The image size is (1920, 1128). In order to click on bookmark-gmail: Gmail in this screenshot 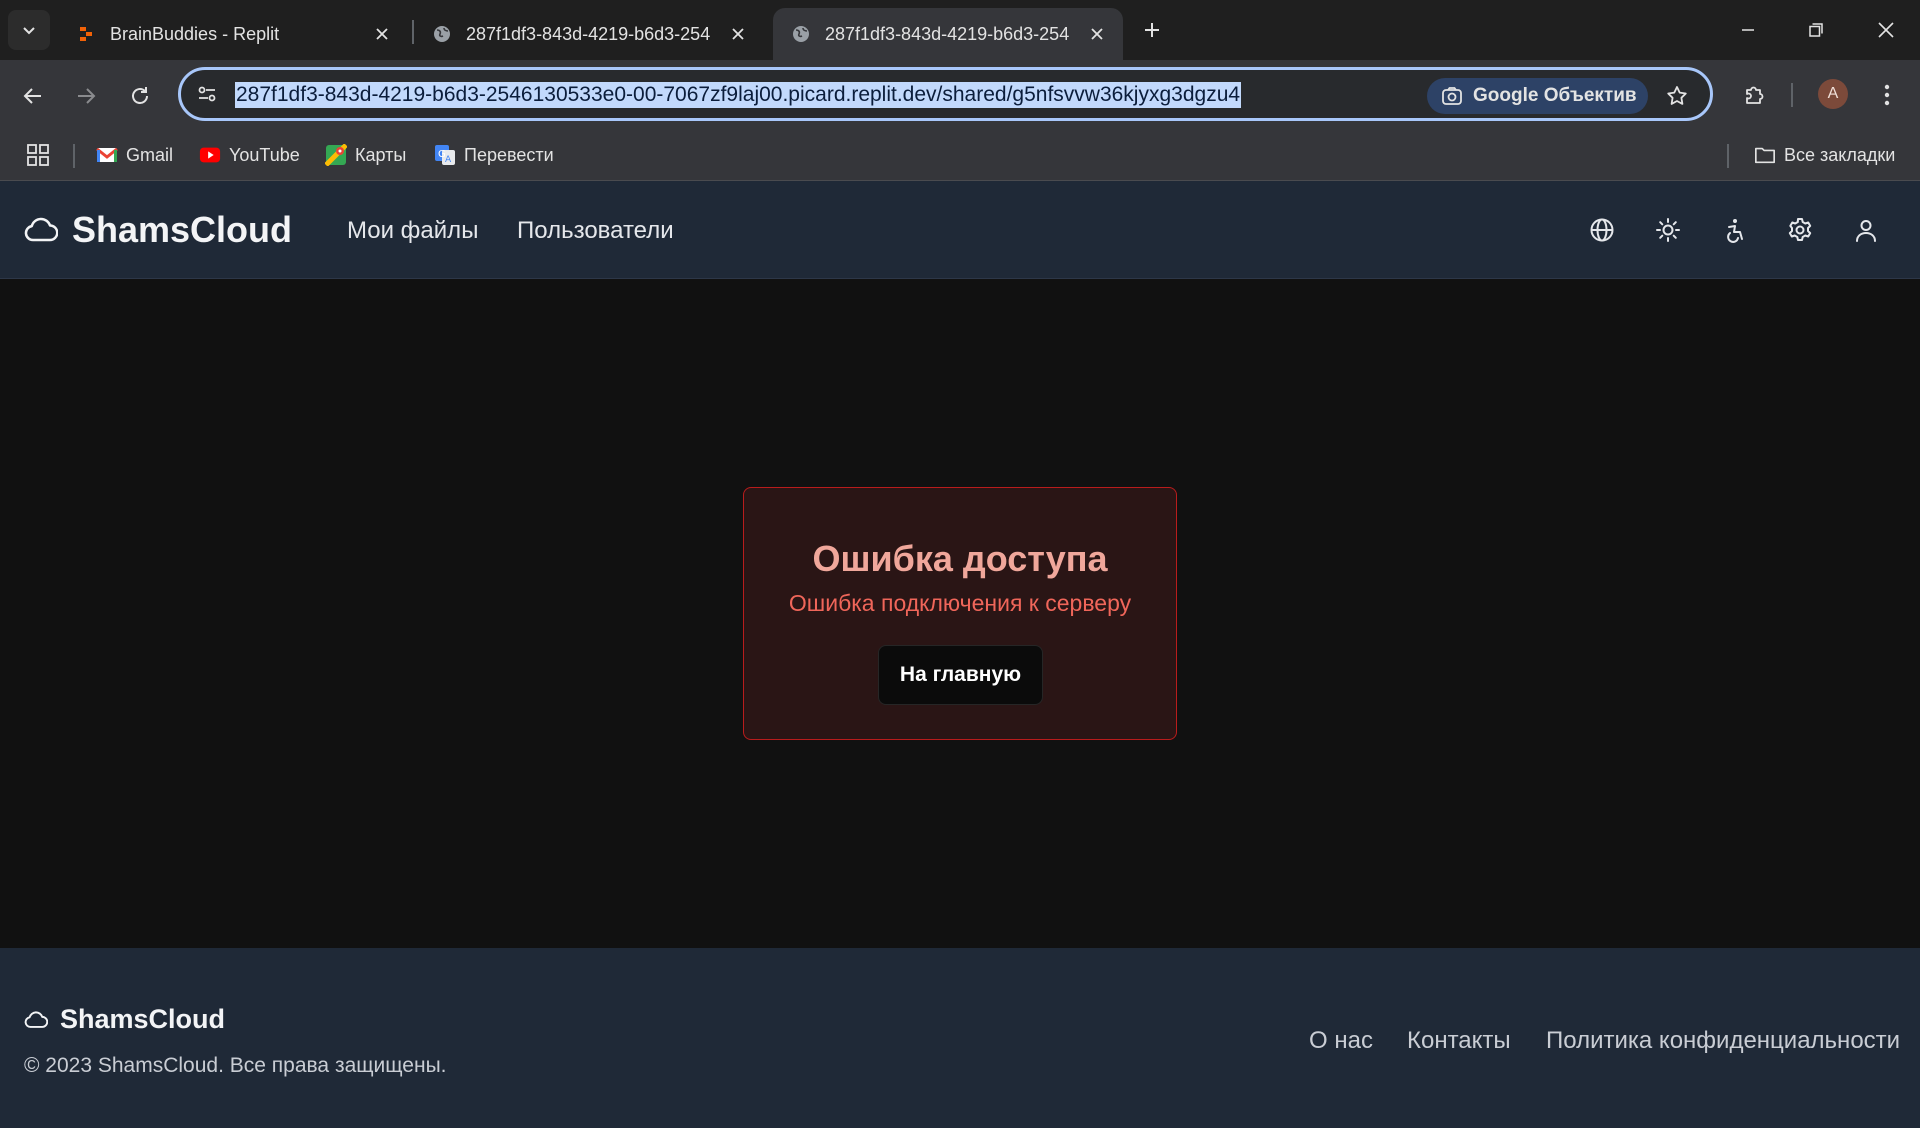, I will do `click(134, 155)`.